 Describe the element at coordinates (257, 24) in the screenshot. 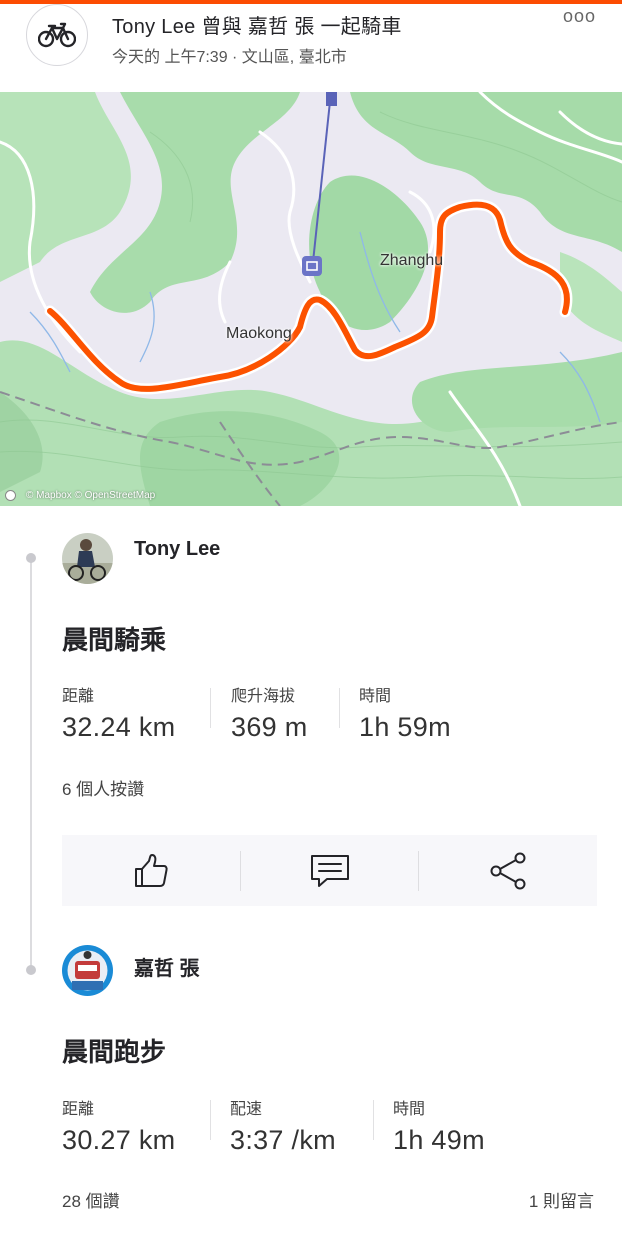

I see `group-activity-title: Tony Lee 曾與 嘉哲 張 一起騎車` at that location.